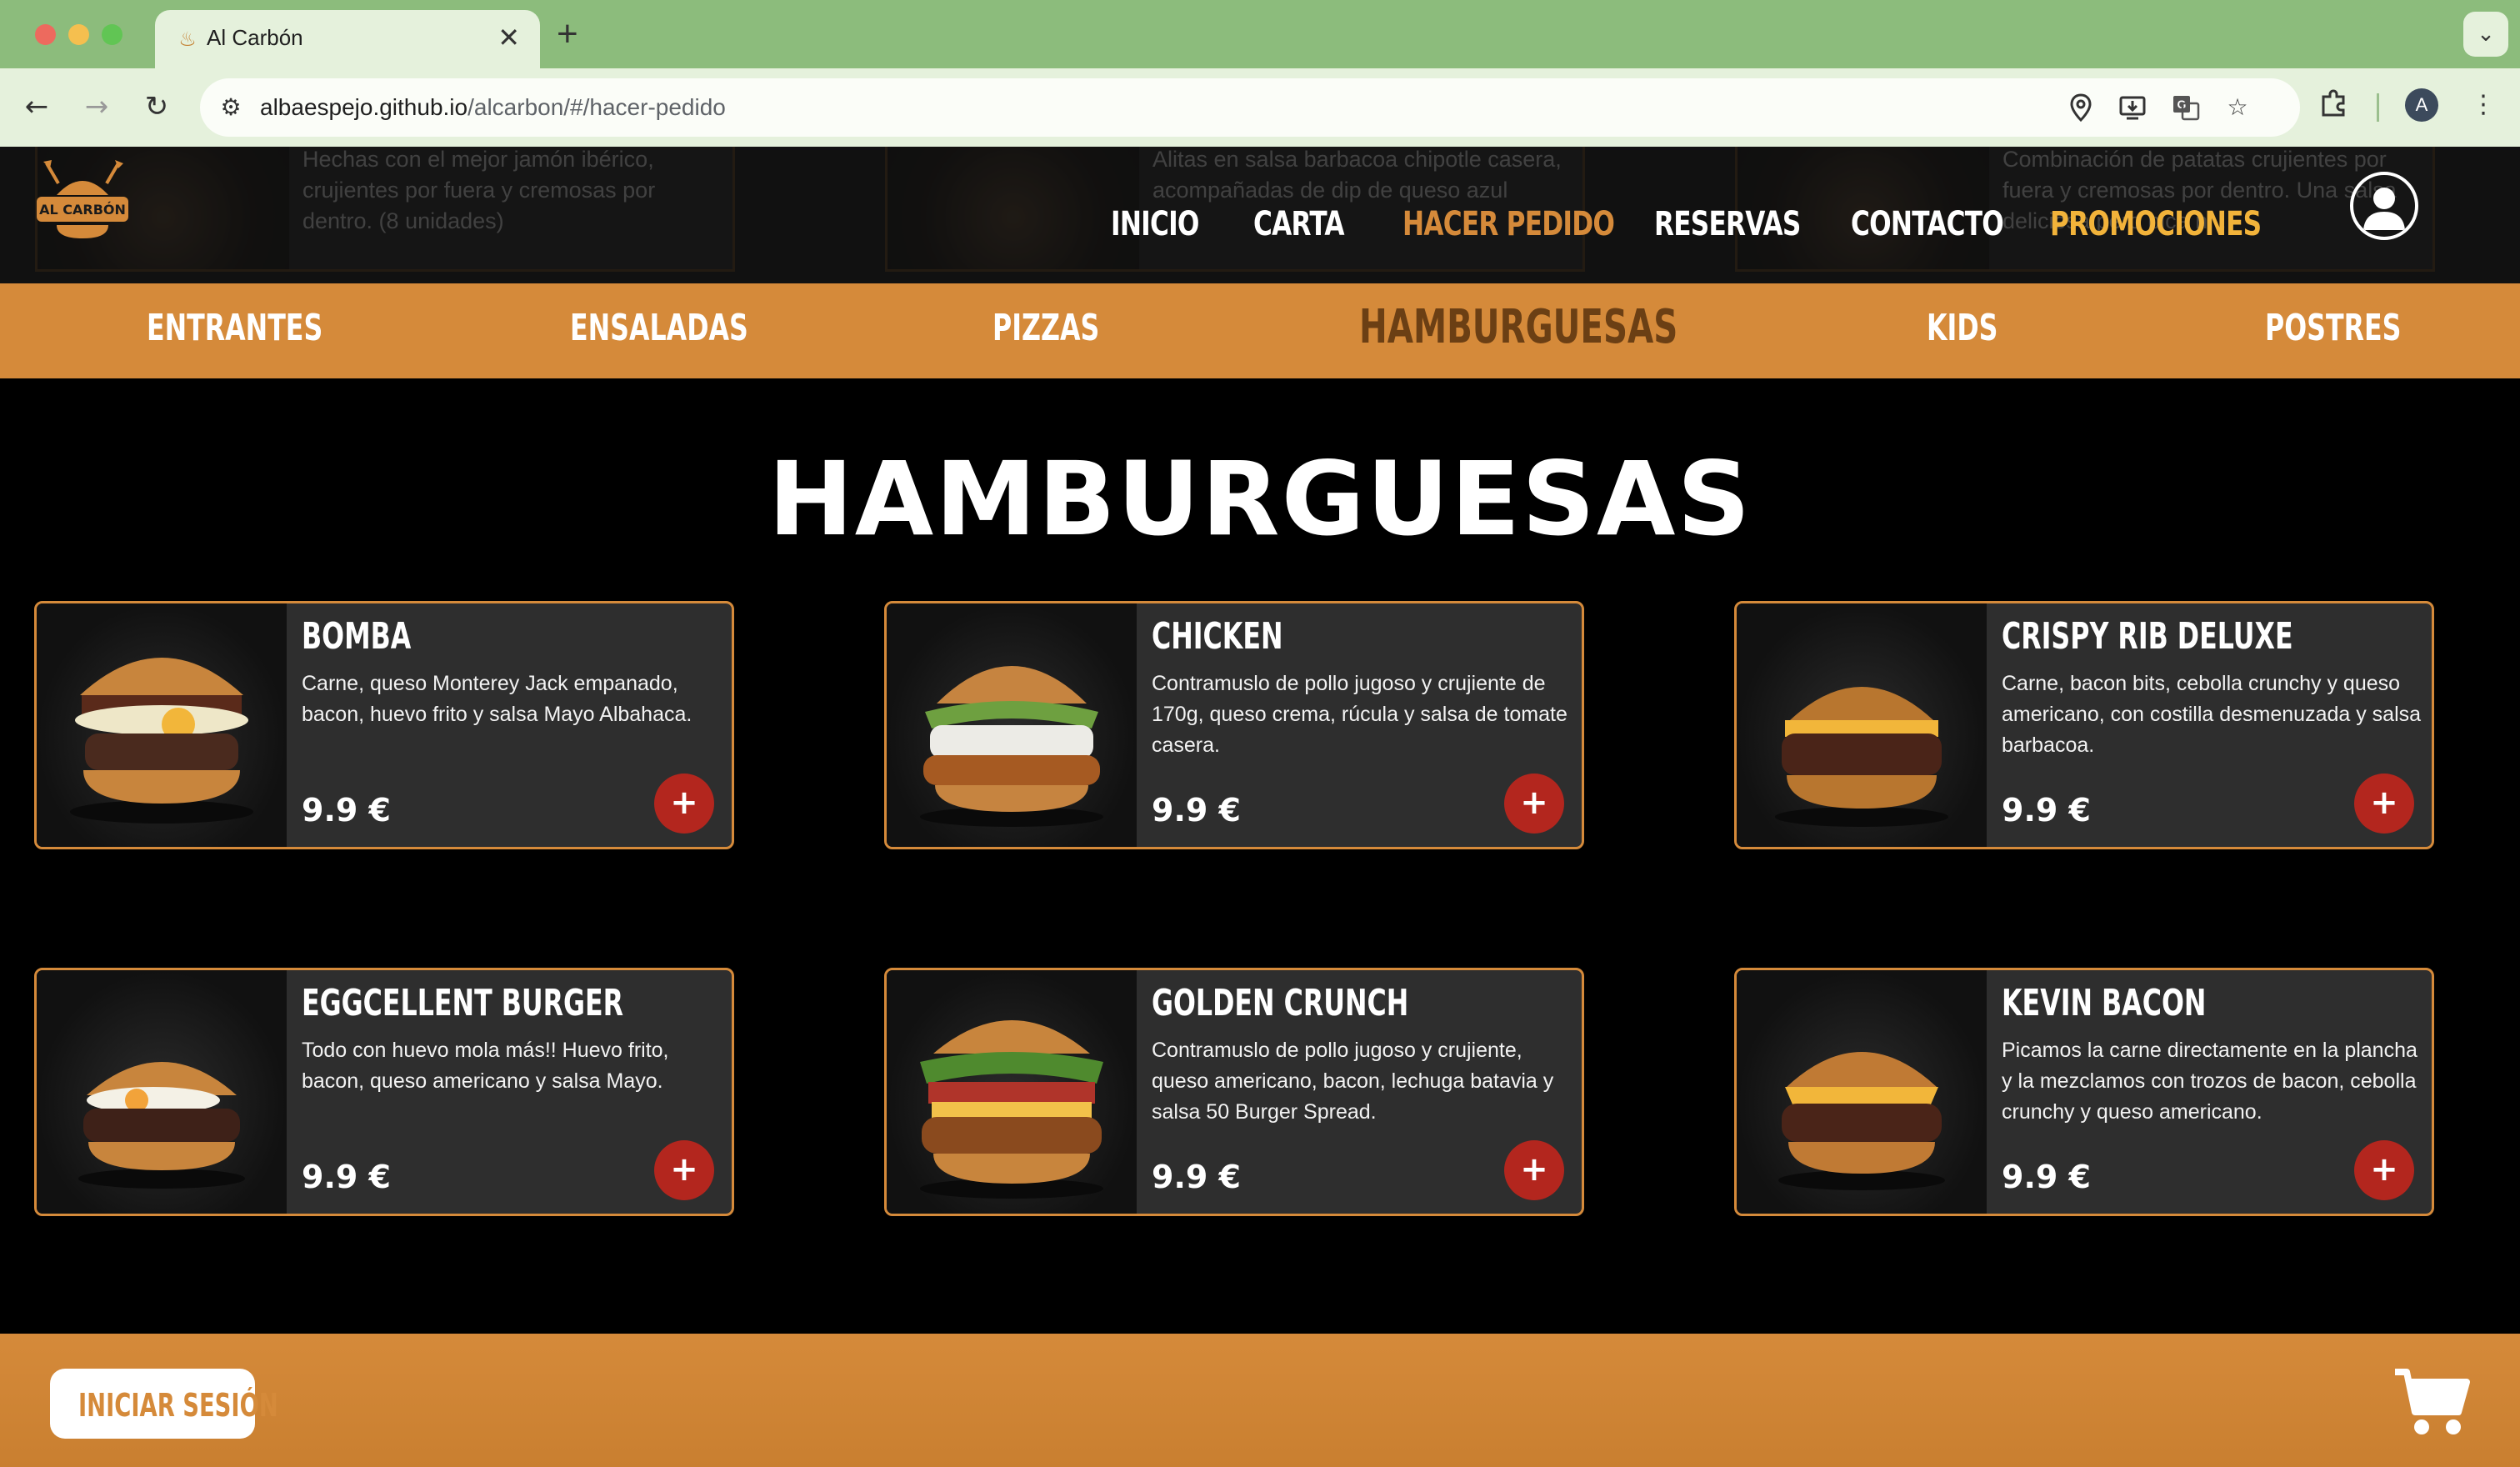 This screenshot has height=1467, width=2520. I want to click on svg-text: AL CARBÓN, so click(82, 210).